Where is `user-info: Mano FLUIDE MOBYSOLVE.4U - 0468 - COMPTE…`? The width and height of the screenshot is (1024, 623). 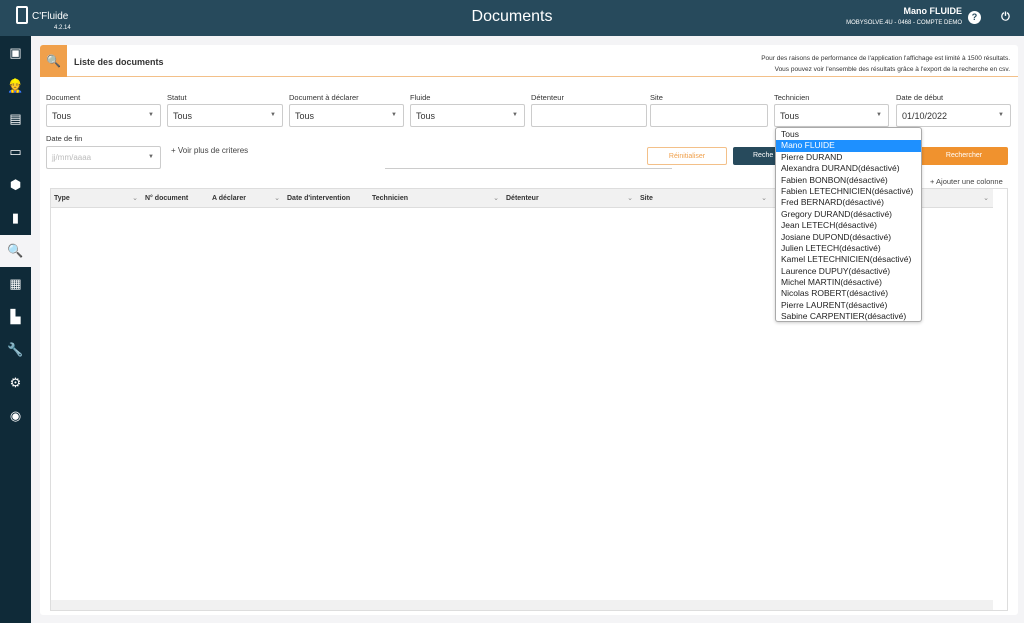 user-info: Mano FLUIDE MOBYSOLVE.4U - 0468 - COMPTE… is located at coordinates (904, 16).